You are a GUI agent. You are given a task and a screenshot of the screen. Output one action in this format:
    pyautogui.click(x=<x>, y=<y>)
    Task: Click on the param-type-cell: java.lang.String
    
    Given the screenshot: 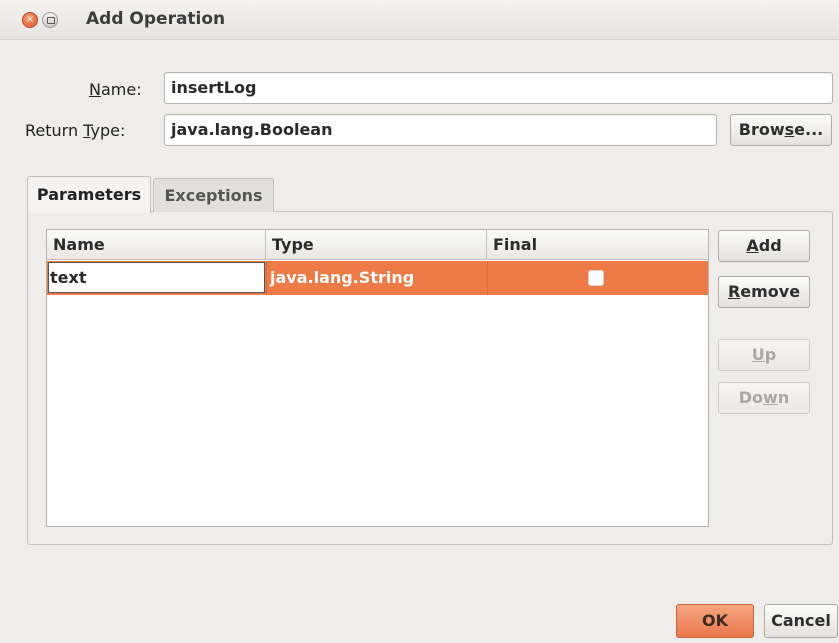 What is the action you would take?
    pyautogui.click(x=376, y=278)
    